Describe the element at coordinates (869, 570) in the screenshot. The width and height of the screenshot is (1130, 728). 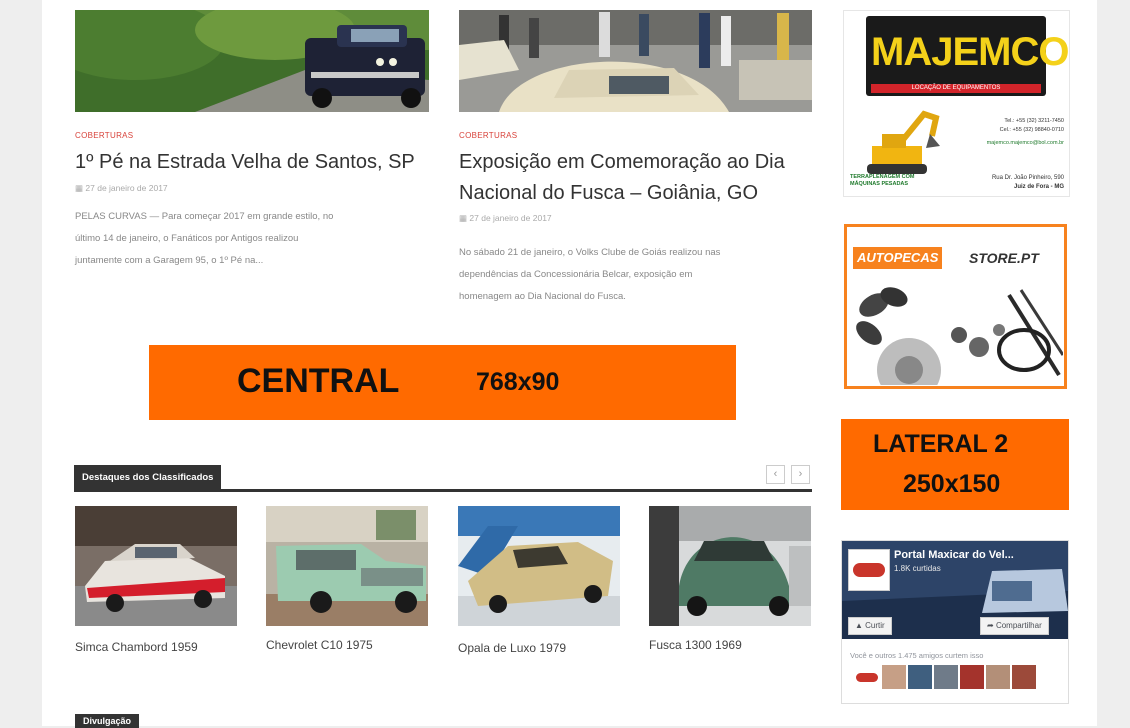
I see `facebook-page-avatar` at that location.